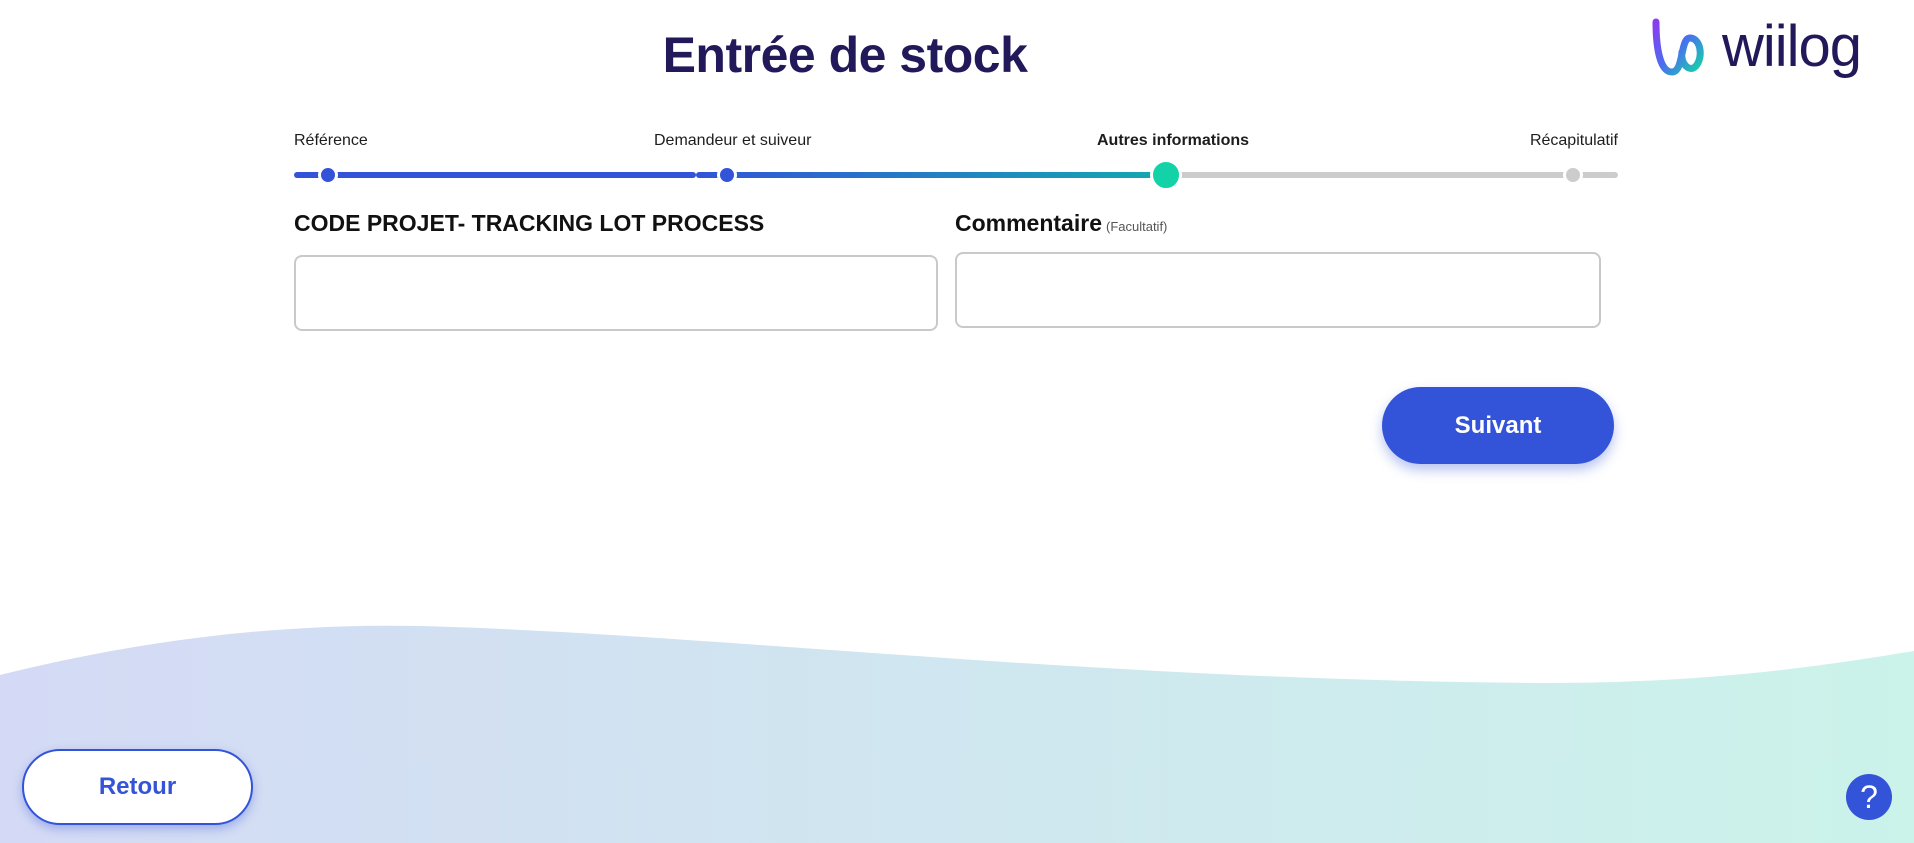 This screenshot has width=1914, height=843. What do you see at coordinates (616, 293) in the screenshot?
I see `project-code-input` at bounding box center [616, 293].